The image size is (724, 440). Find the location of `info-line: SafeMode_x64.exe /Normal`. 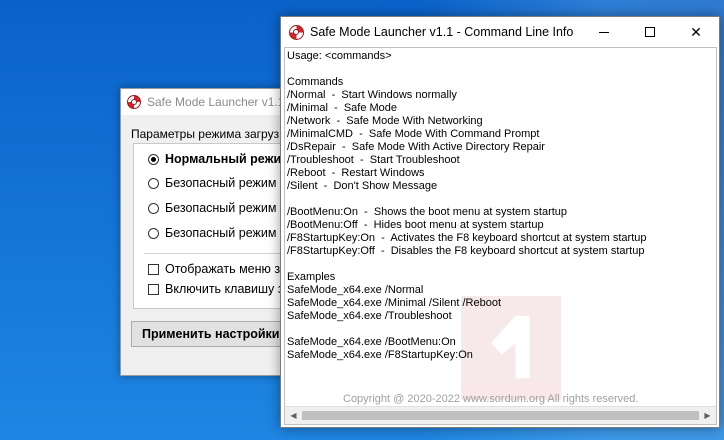

info-line: SafeMode_x64.exe /Normal is located at coordinates (355, 290).